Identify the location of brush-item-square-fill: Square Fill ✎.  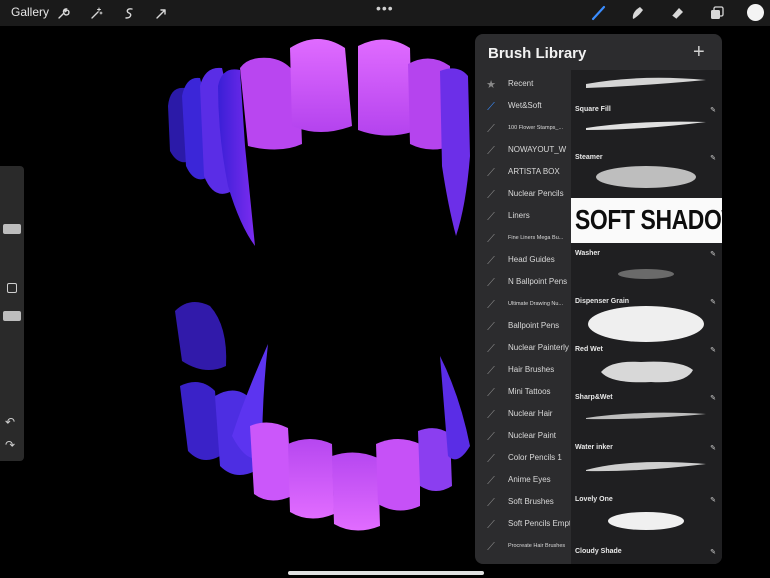
(646, 124).